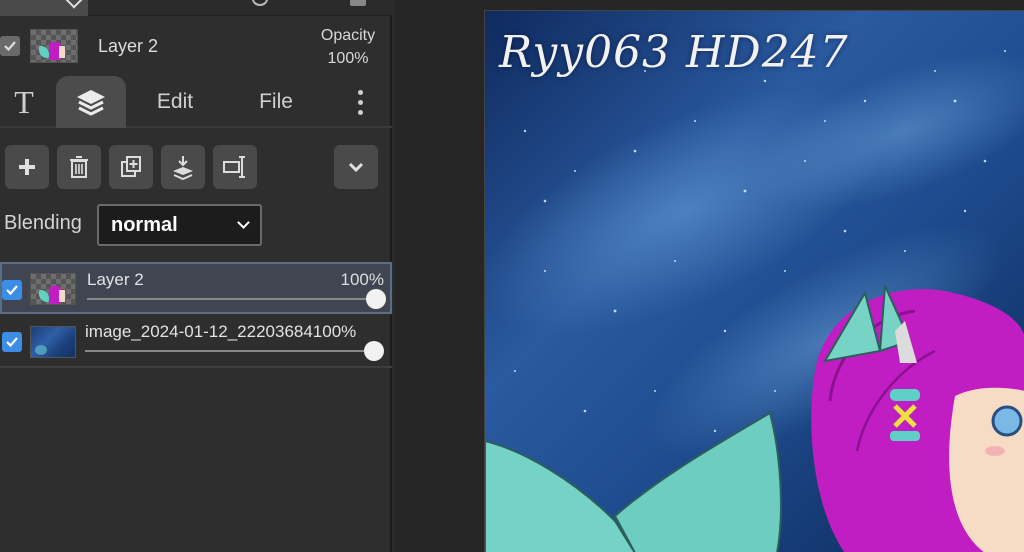 This screenshot has width=1024, height=552. I want to click on blending-mode-value: normal, so click(144, 224).